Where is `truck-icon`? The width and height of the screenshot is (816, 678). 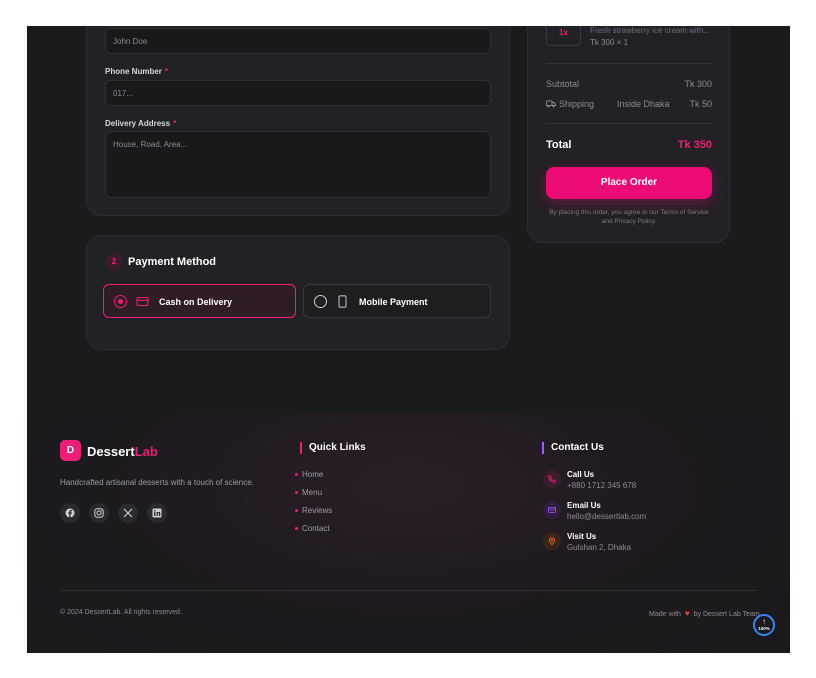 truck-icon is located at coordinates (551, 104).